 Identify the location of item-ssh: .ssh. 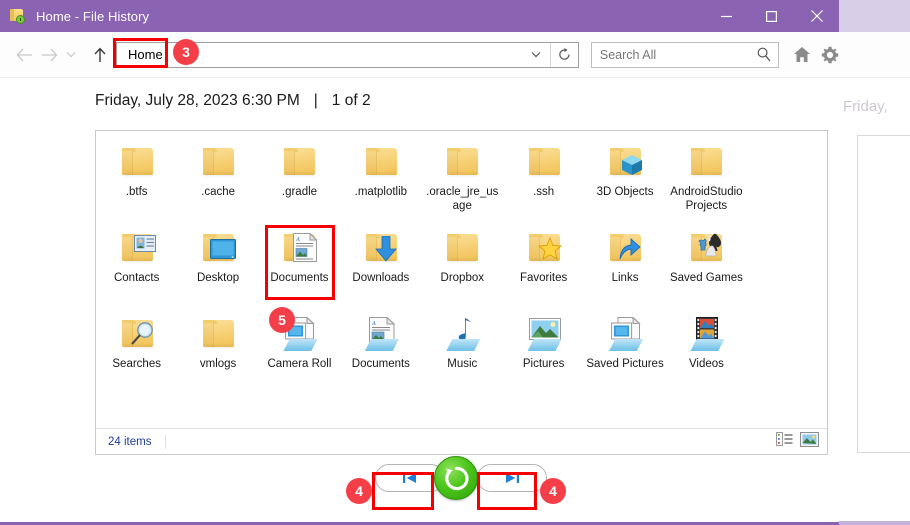
(543, 182).